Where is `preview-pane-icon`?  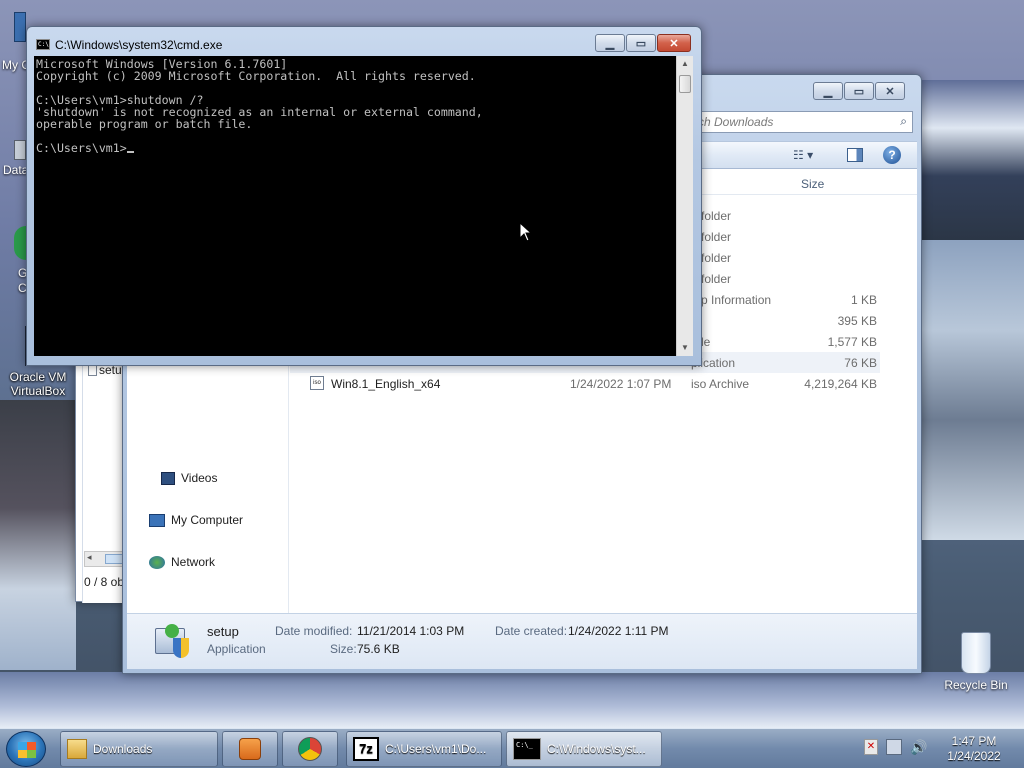
preview-pane-icon is located at coordinates (855, 155).